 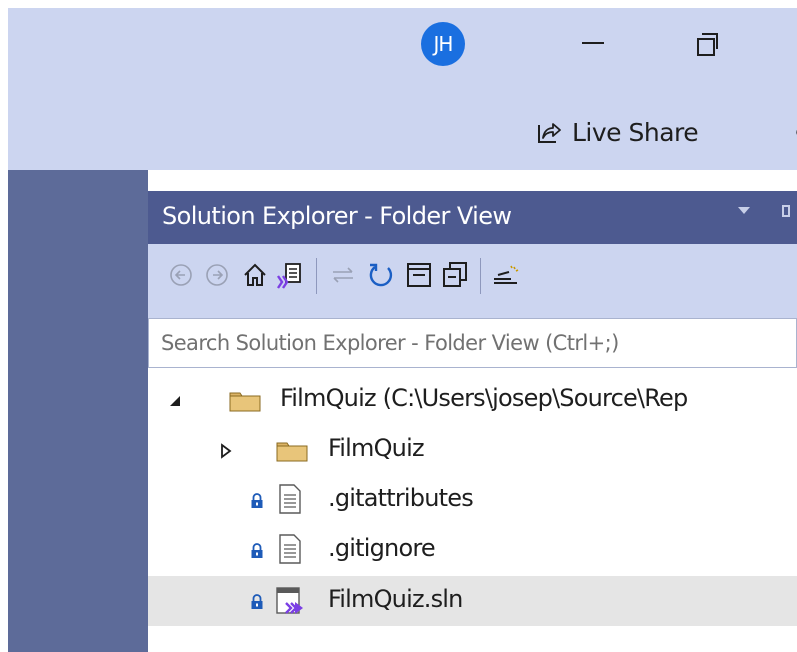 What do you see at coordinates (289, 600) in the screenshot?
I see `solution-file-icon` at bounding box center [289, 600].